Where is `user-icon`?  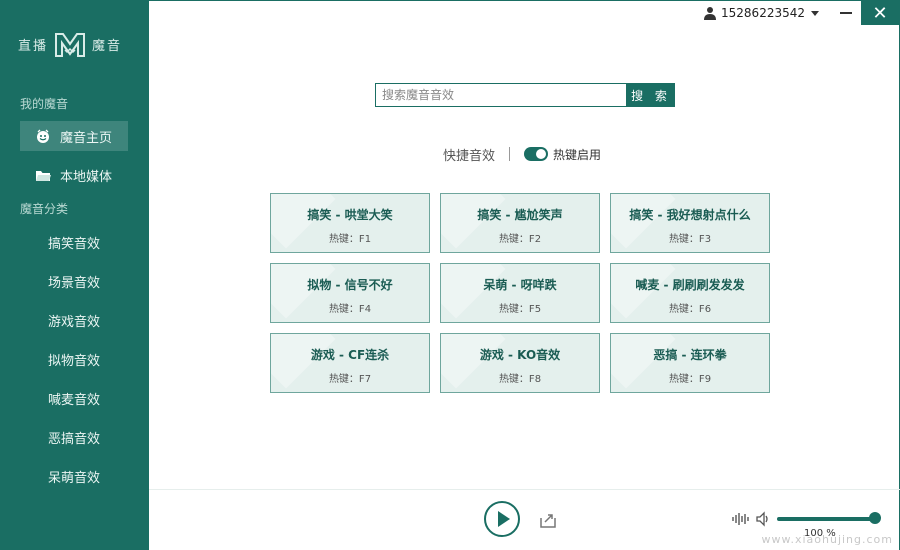
user-icon is located at coordinates (710, 13).